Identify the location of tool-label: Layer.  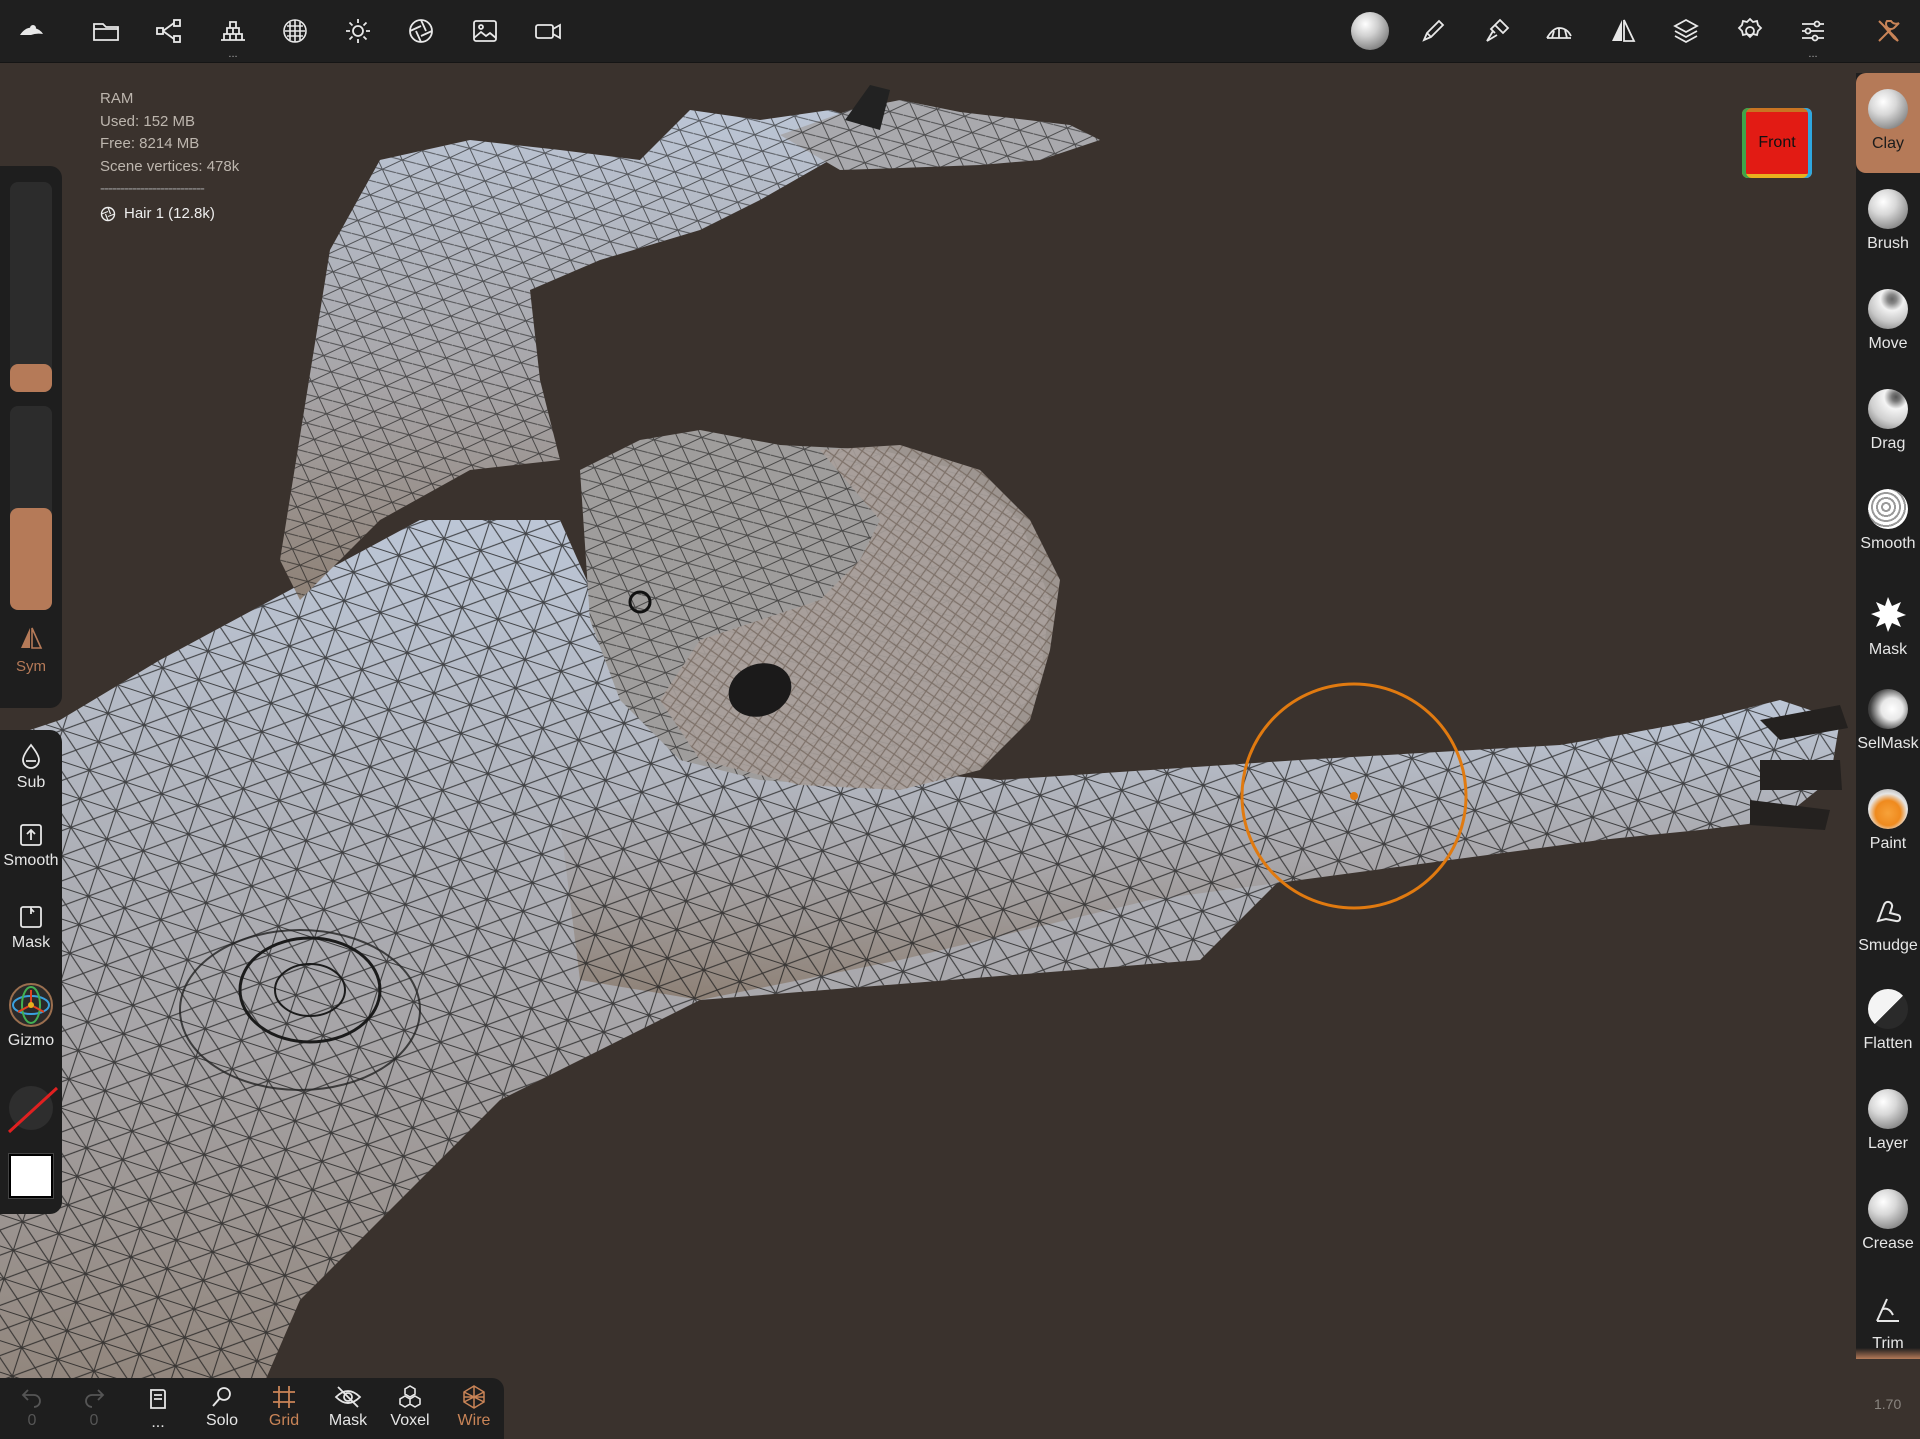
(1888, 1143).